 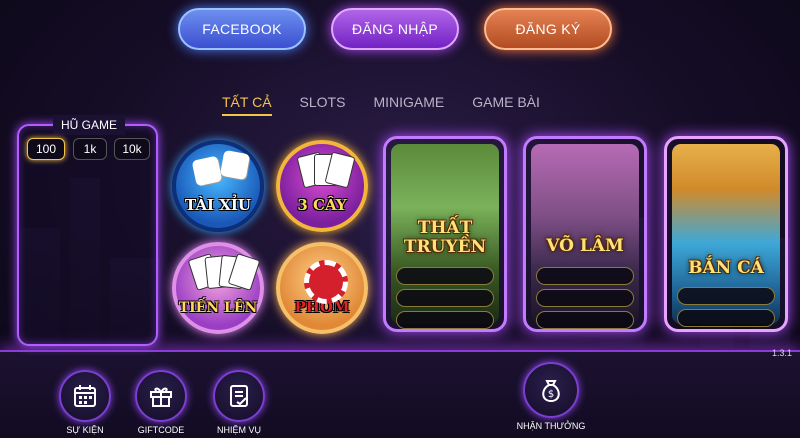 What do you see at coordinates (90, 149) in the screenshot?
I see `jackpot-option-1k: 1k` at bounding box center [90, 149].